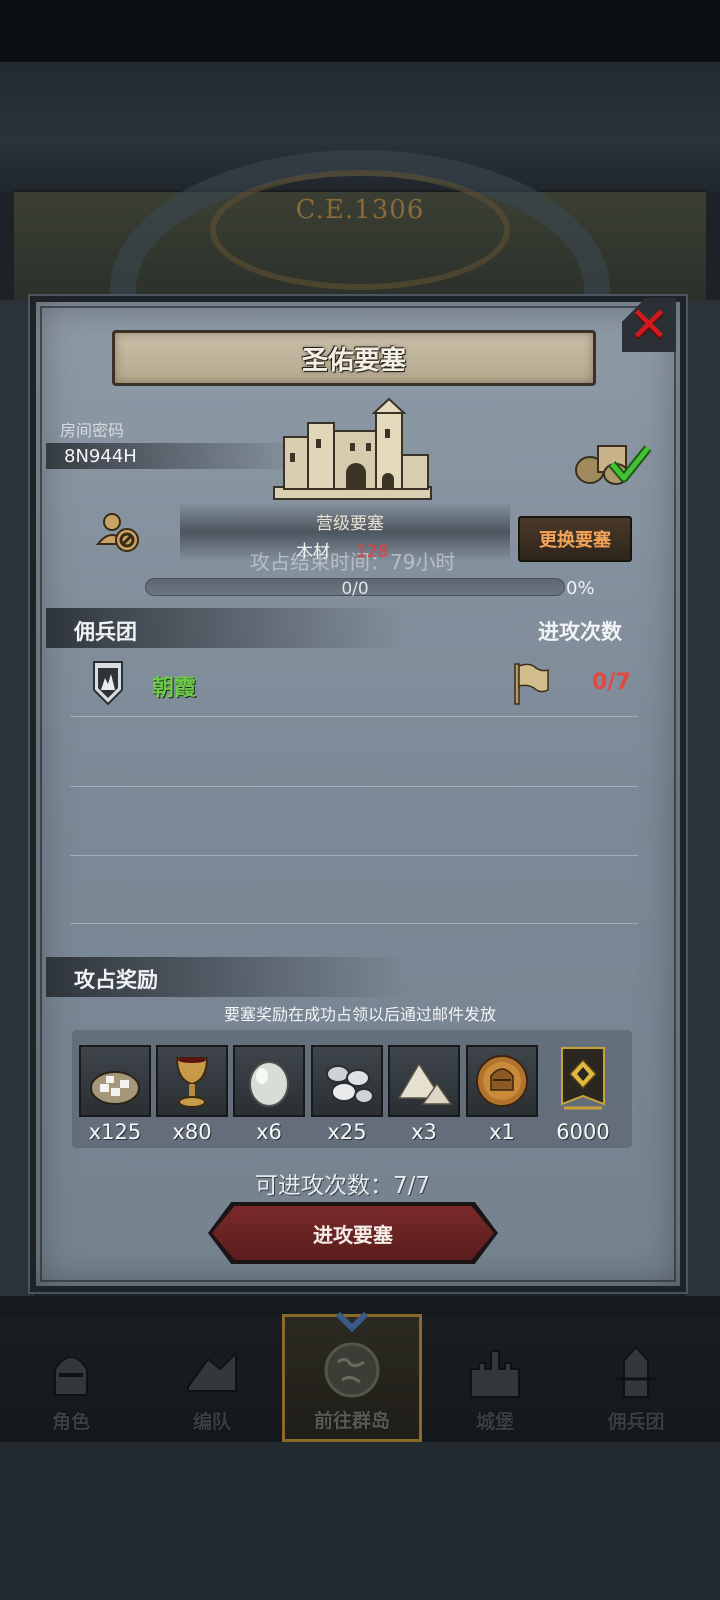  Describe the element at coordinates (212, 1371) in the screenshot. I see `formation-icon` at that location.